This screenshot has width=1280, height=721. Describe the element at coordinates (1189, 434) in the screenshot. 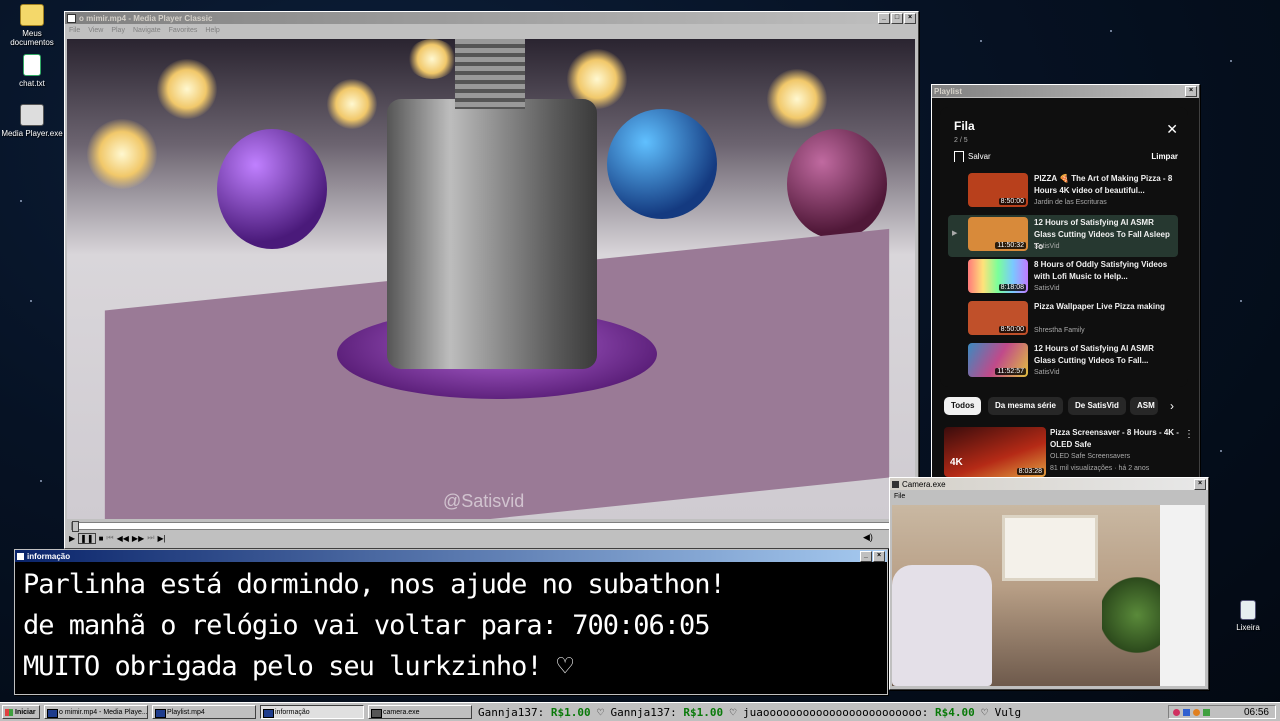

I see `more-options-icon: ⋮` at that location.